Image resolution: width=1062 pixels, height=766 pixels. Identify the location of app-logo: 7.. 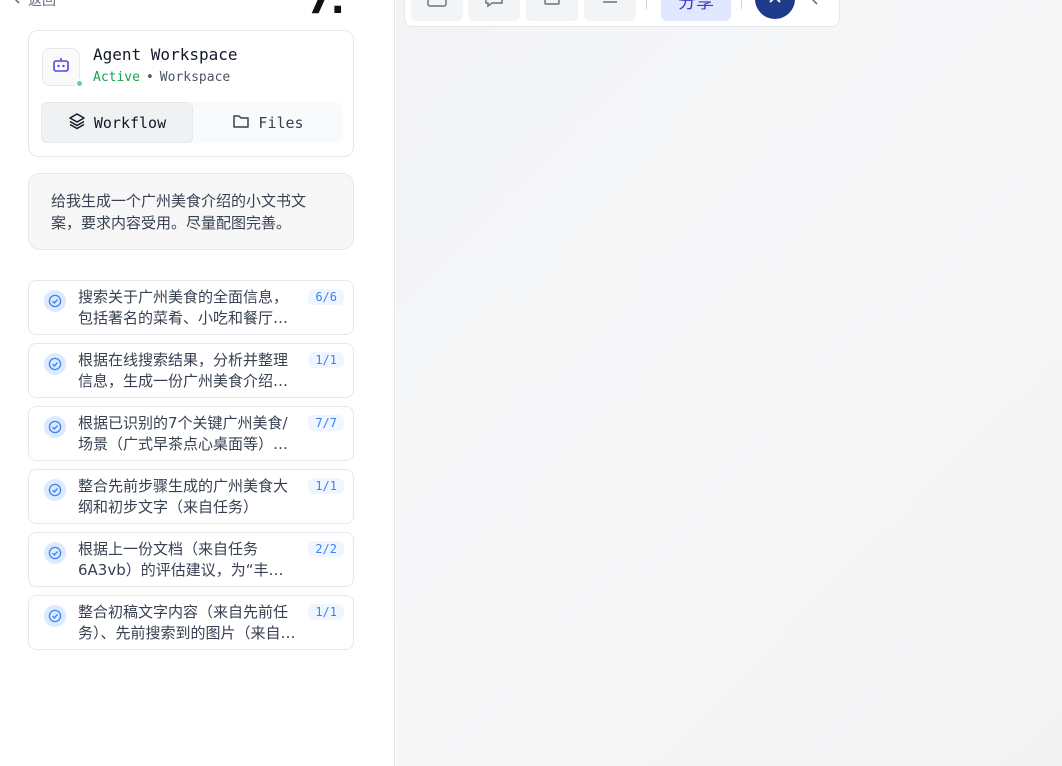
(325, 11).